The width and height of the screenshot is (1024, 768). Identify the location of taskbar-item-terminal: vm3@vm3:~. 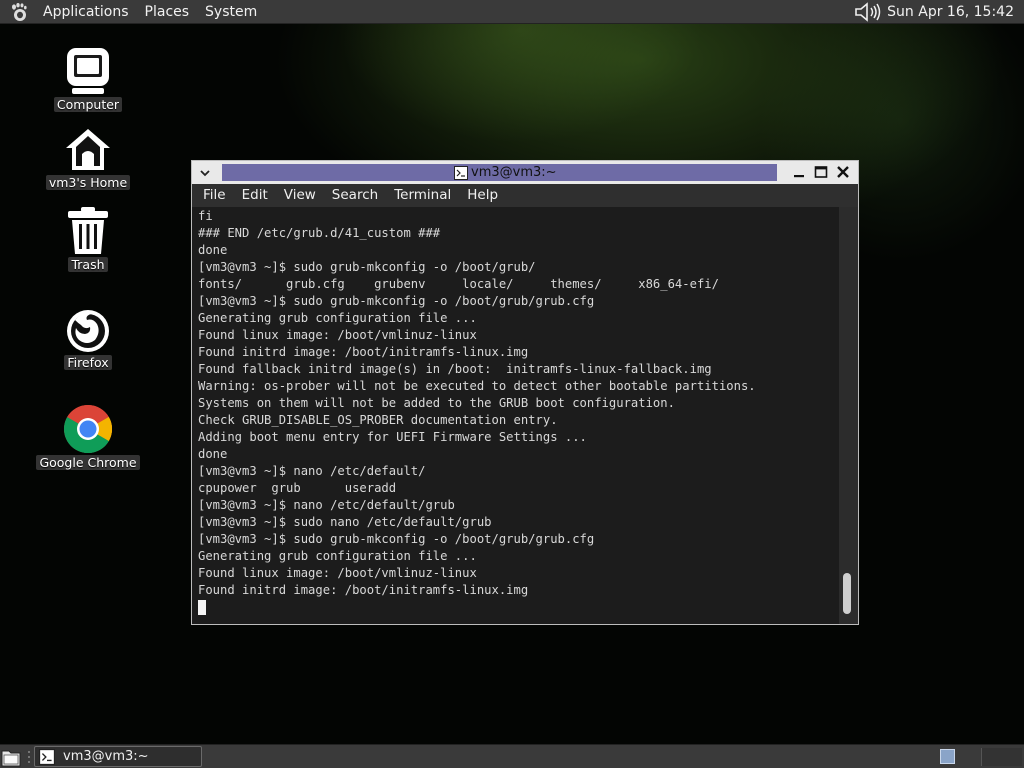
(118, 756).